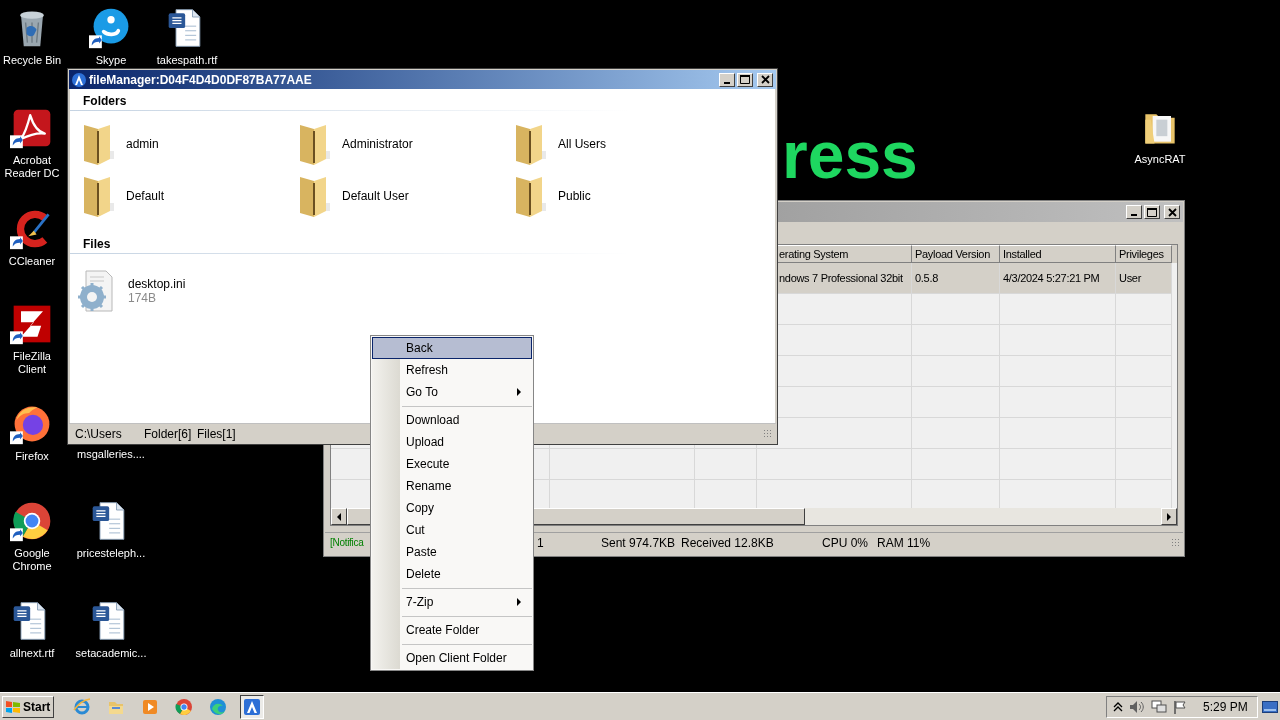 The image size is (1280, 720). What do you see at coordinates (452, 464) in the screenshot?
I see `menu-item: Execute` at bounding box center [452, 464].